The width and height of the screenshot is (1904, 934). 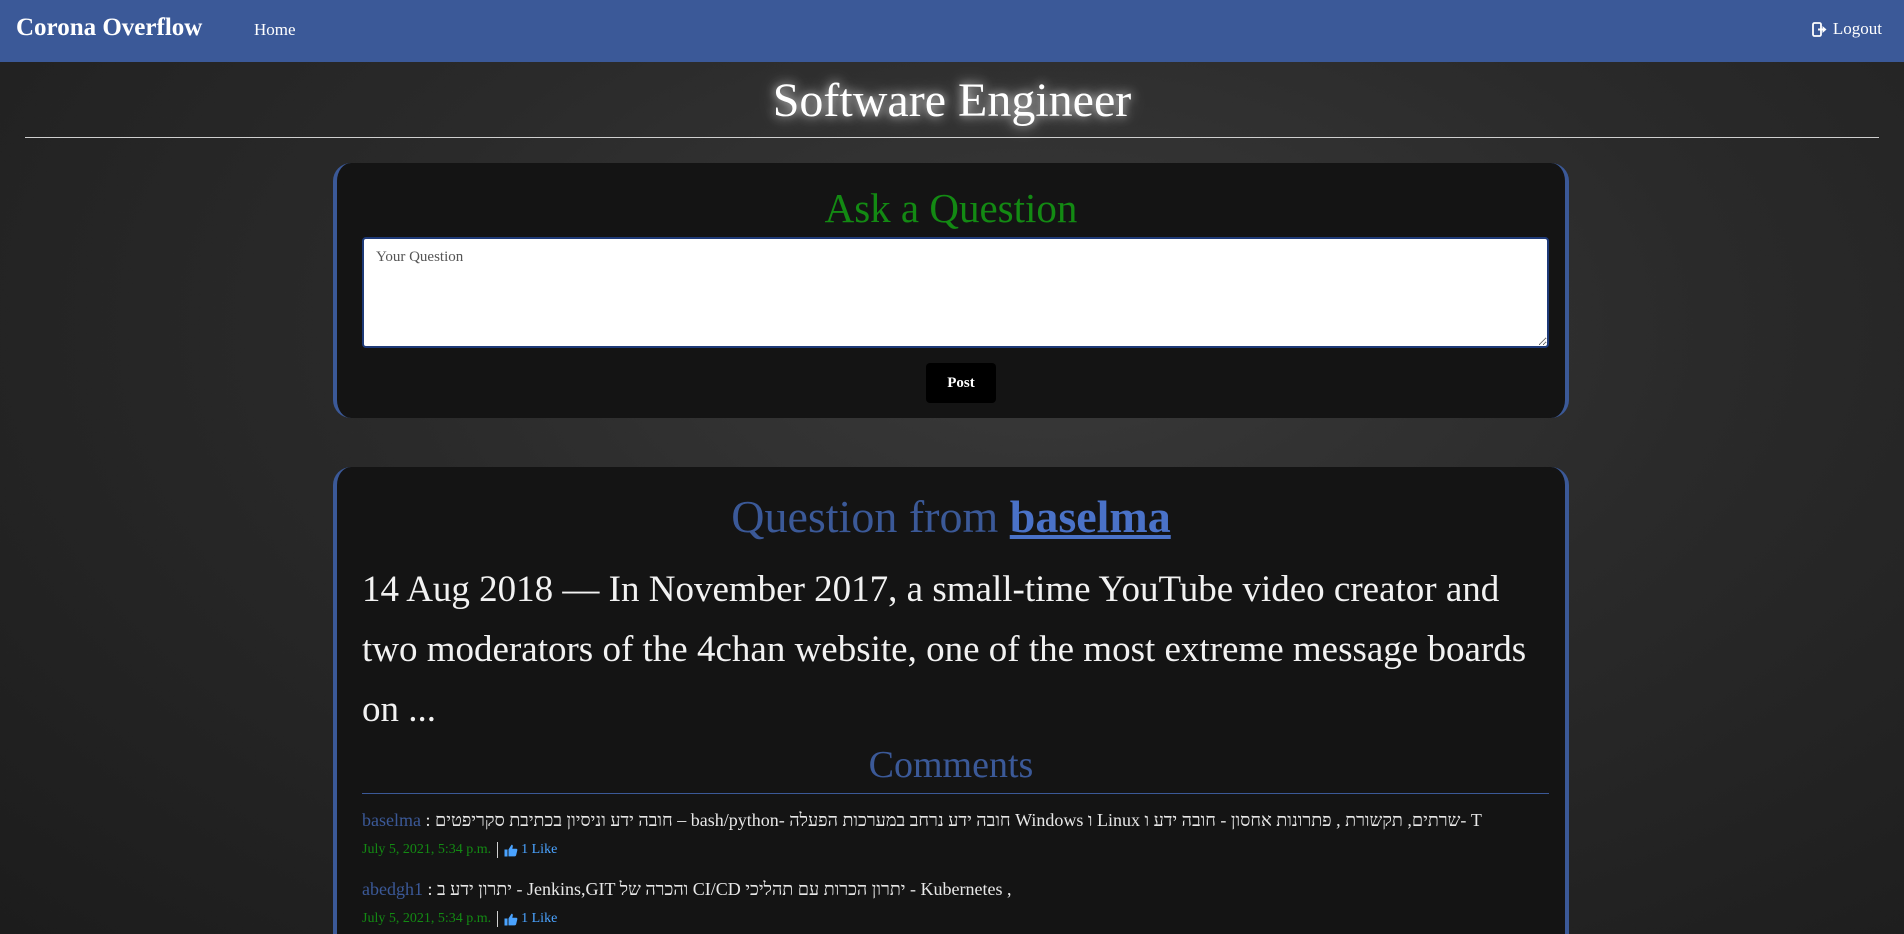 What do you see at coordinates (952, 31) in the screenshot?
I see `top-navbar: Corona Overflow Home Logout` at bounding box center [952, 31].